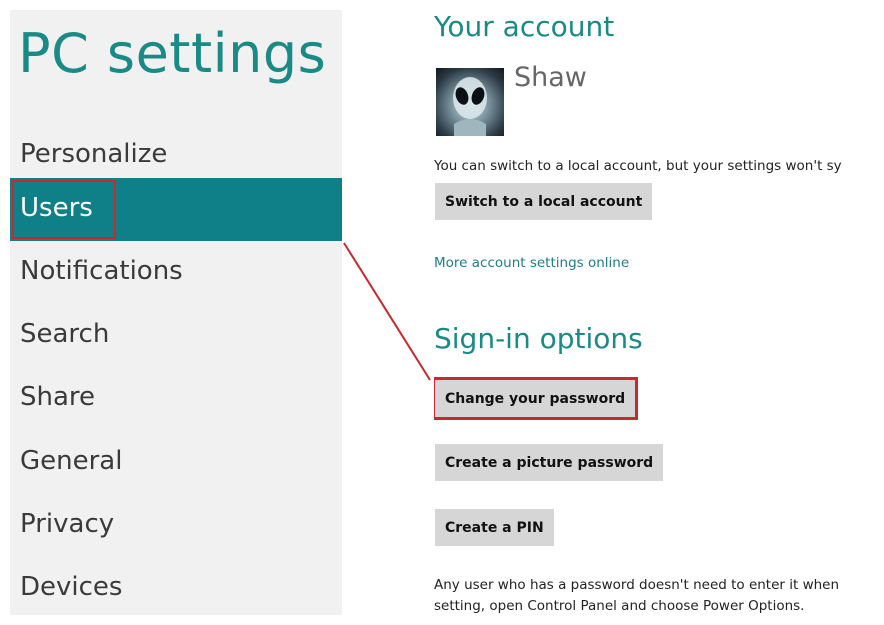 The height and width of the screenshot is (625, 884). What do you see at coordinates (176, 335) in the screenshot?
I see `sidebar-item-search: Search` at bounding box center [176, 335].